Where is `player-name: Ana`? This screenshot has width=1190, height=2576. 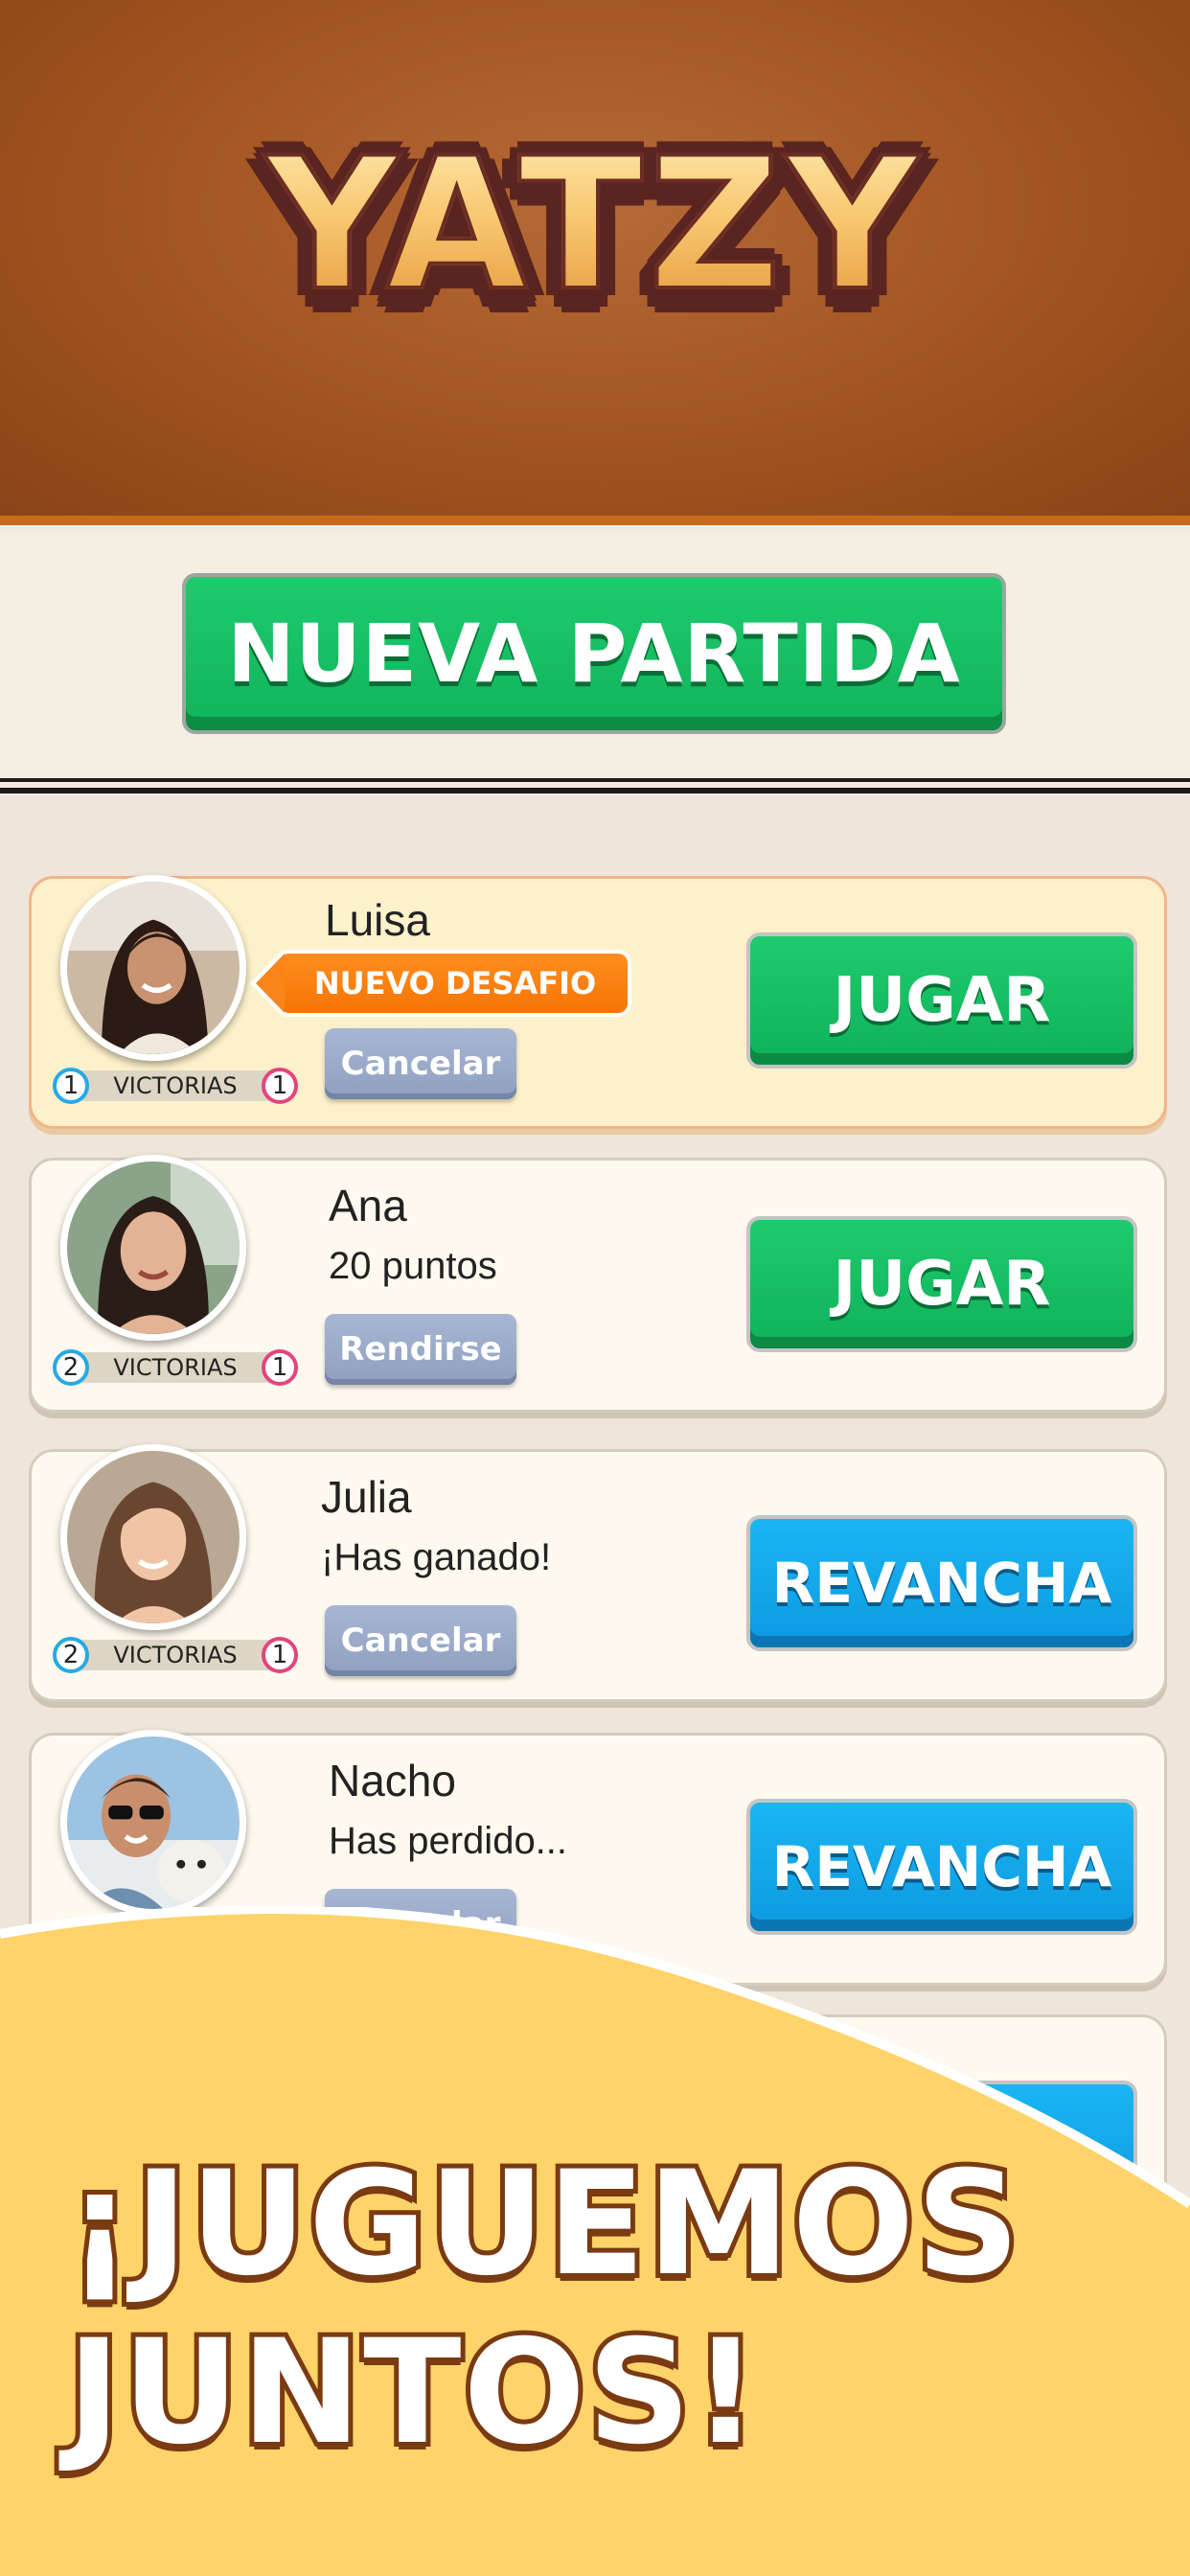 player-name: Ana is located at coordinates (368, 1205).